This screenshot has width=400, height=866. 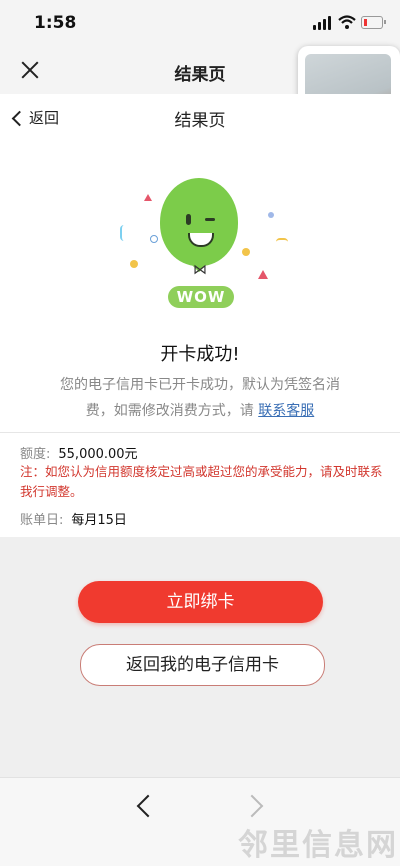 What do you see at coordinates (199, 222) in the screenshot?
I see `balloon-mascot` at bounding box center [199, 222].